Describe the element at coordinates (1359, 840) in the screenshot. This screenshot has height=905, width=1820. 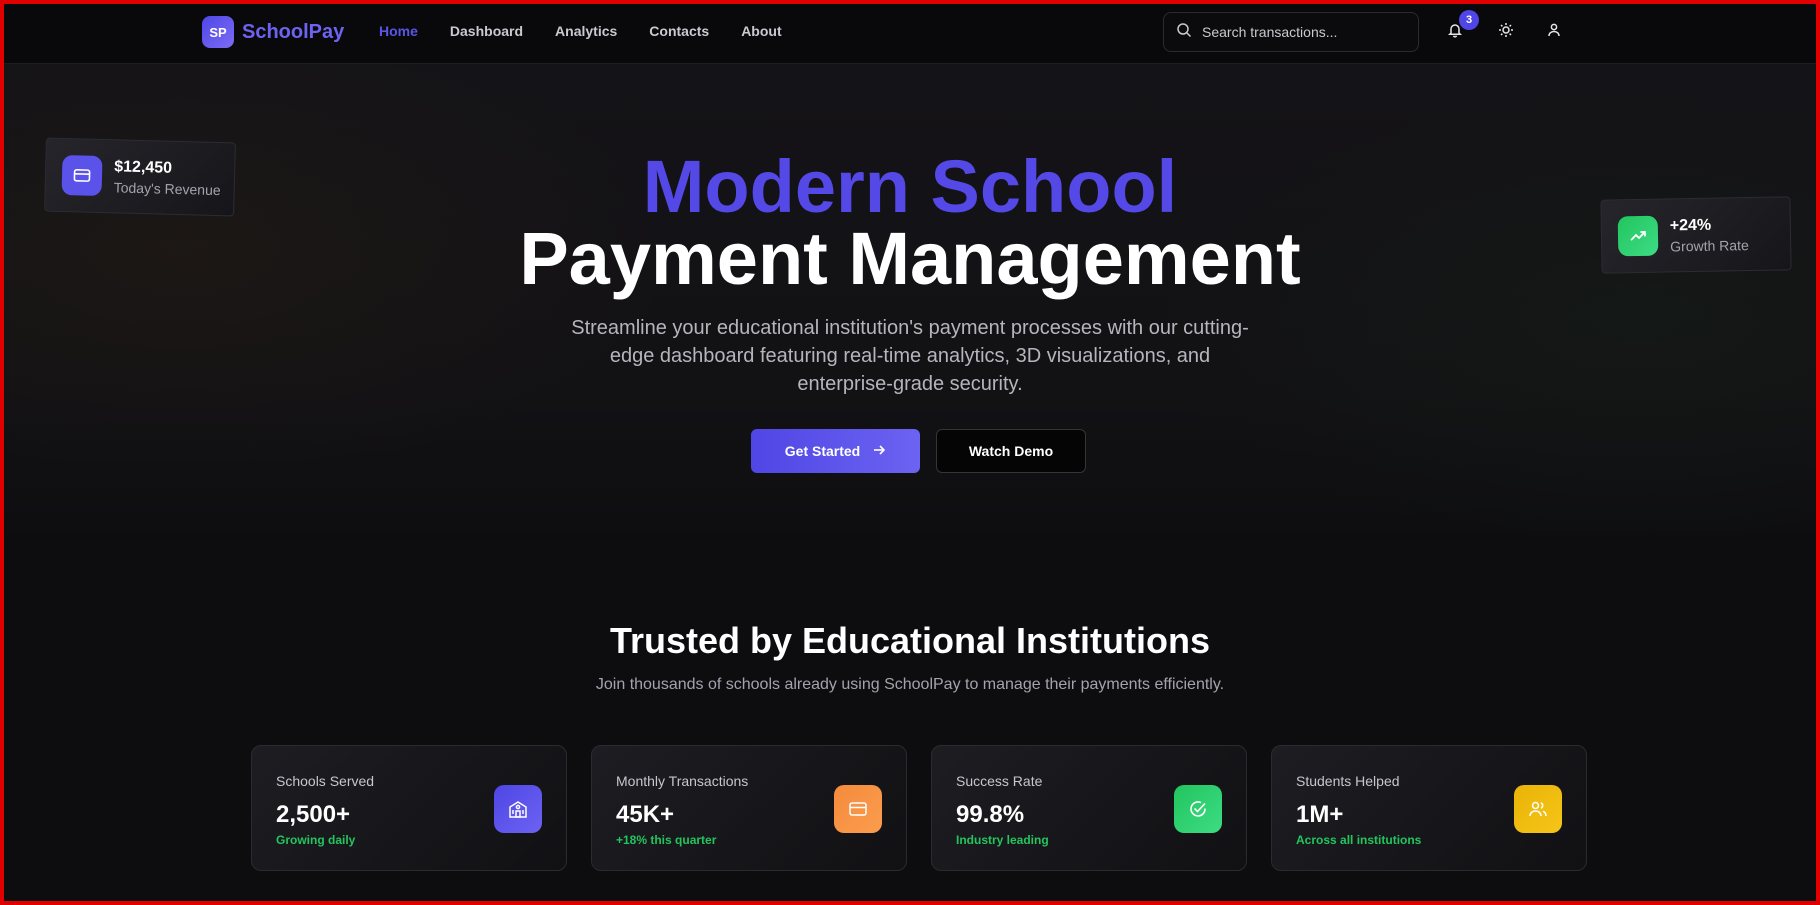
I see `stat-note: Across all institutions` at that location.